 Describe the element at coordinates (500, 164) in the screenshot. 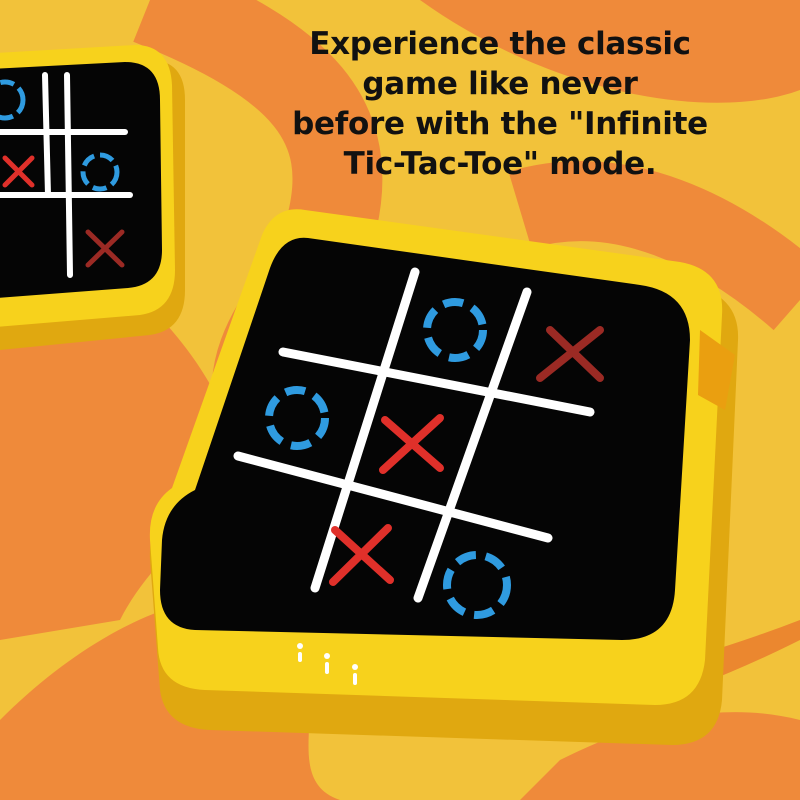

I see `headline-line: Tic-Tac-Toe" mode.` at that location.